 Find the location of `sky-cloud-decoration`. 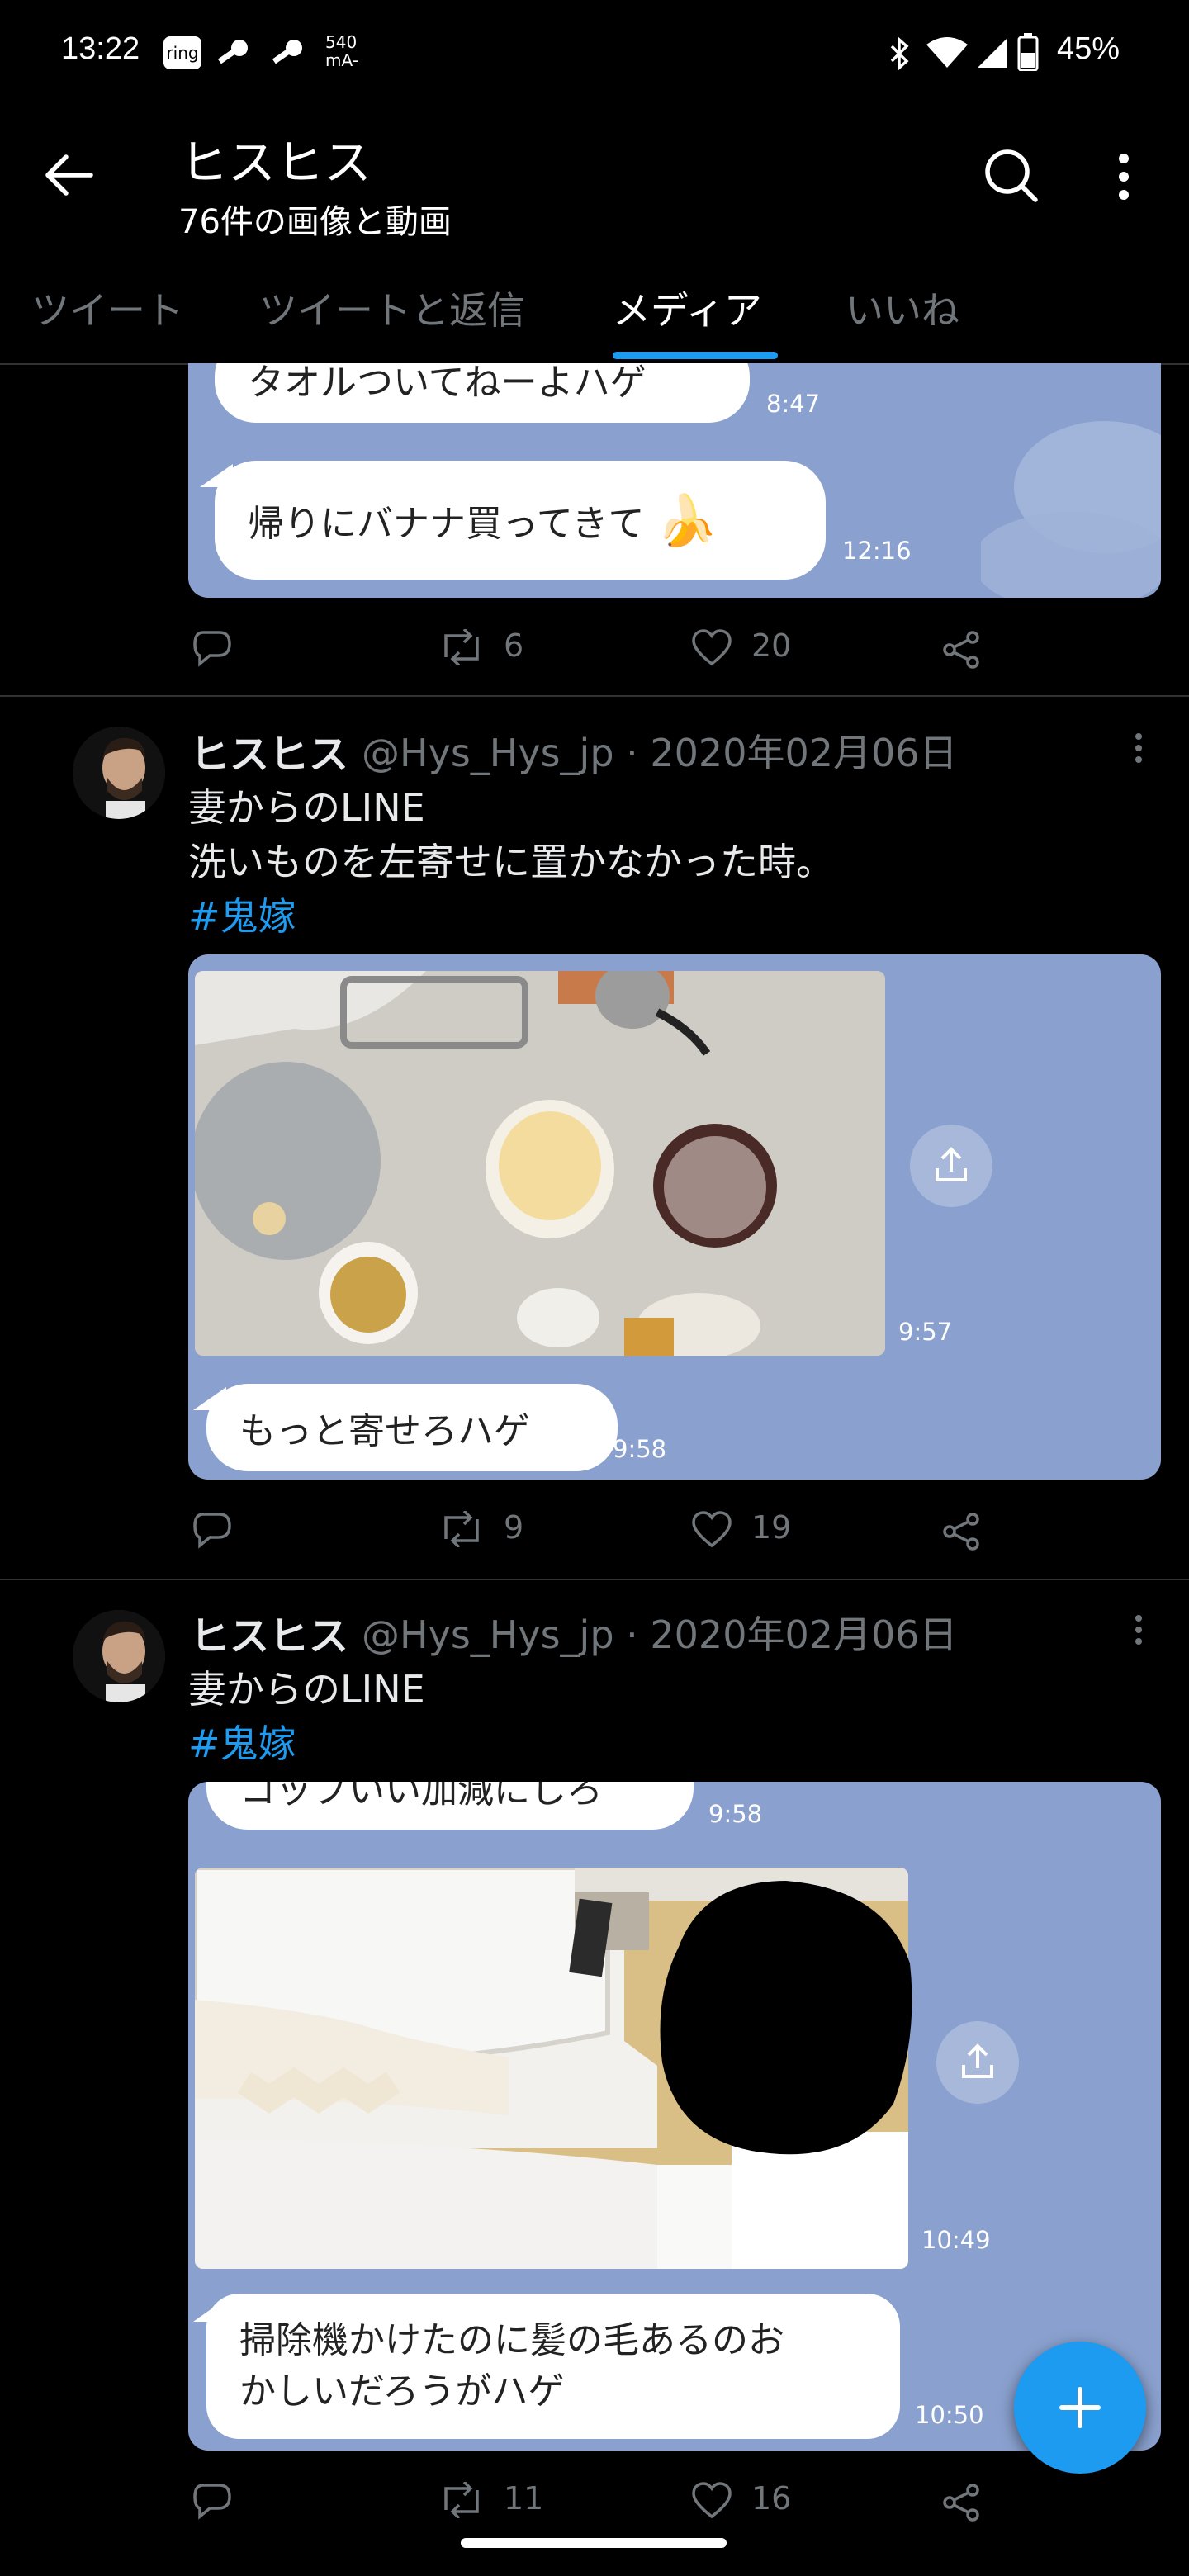

sky-cloud-decoration is located at coordinates (1071, 509).